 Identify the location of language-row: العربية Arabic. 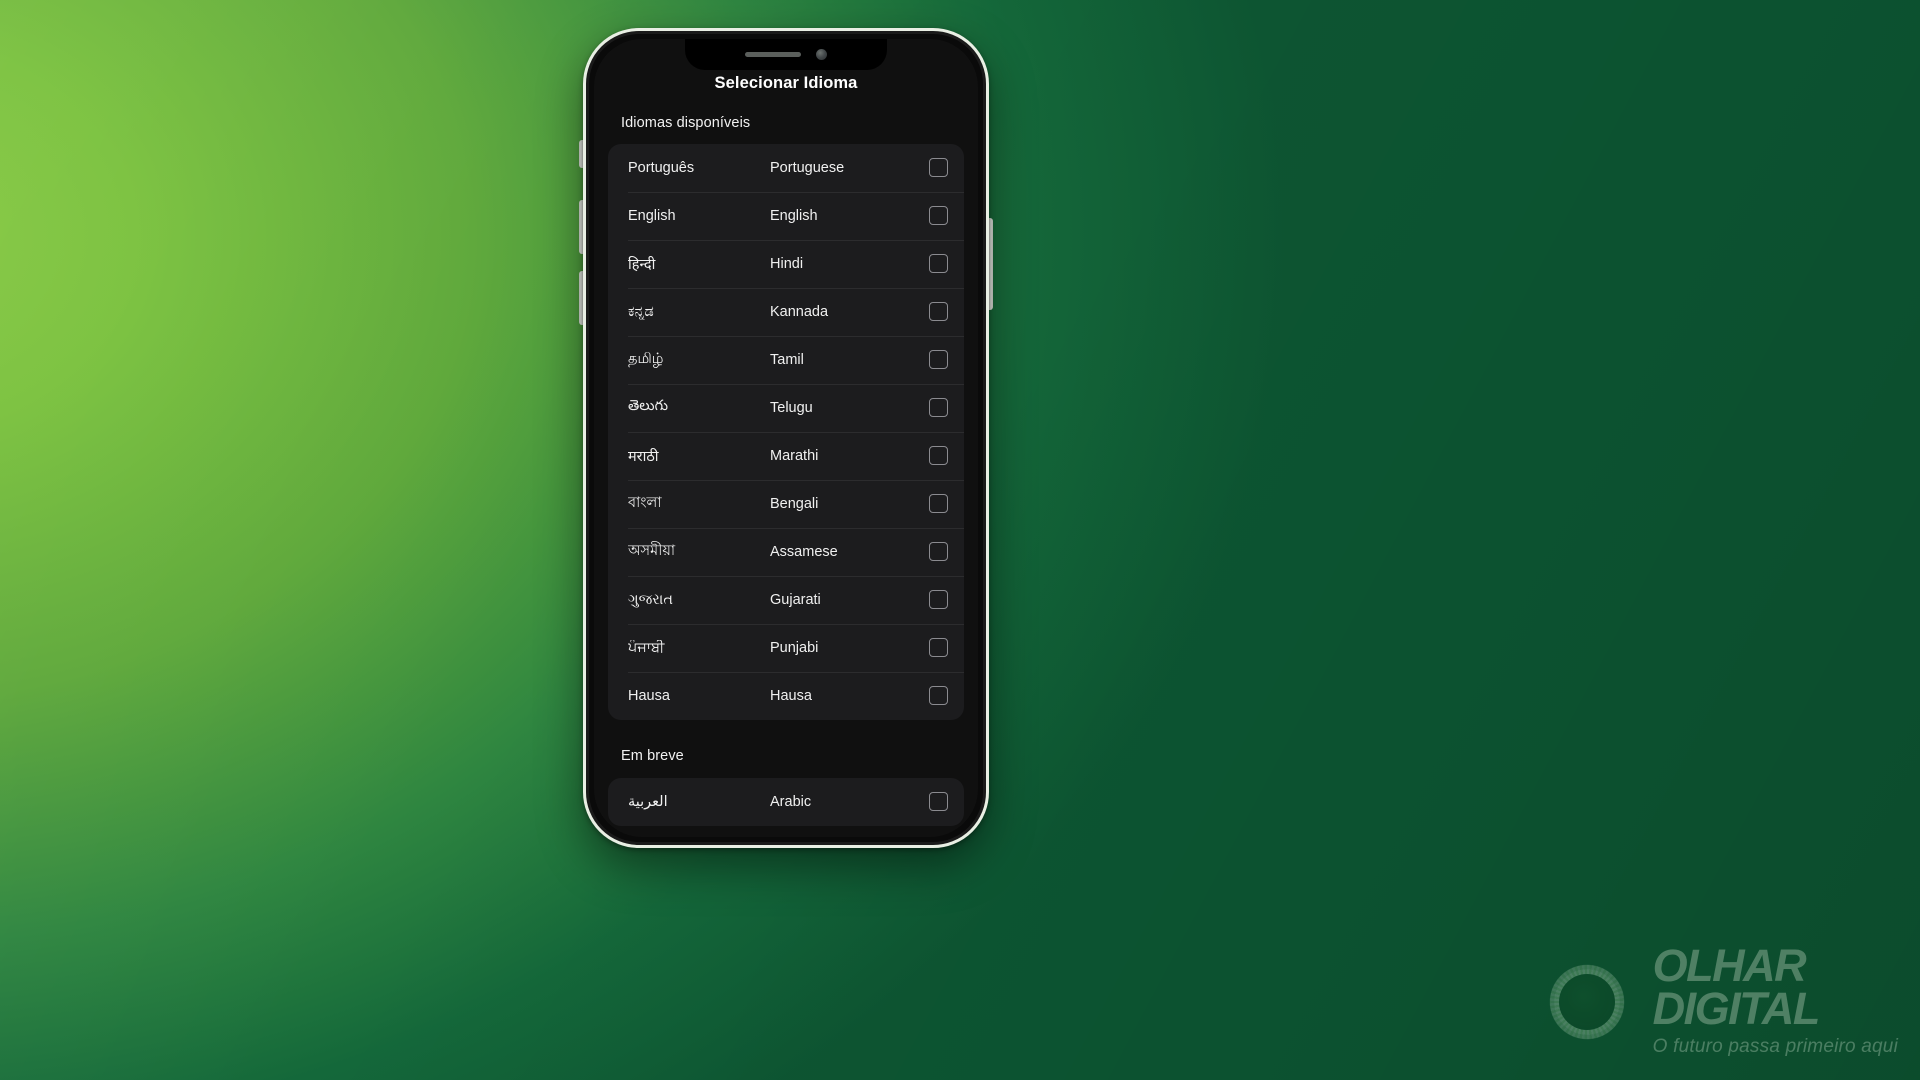
(786, 802).